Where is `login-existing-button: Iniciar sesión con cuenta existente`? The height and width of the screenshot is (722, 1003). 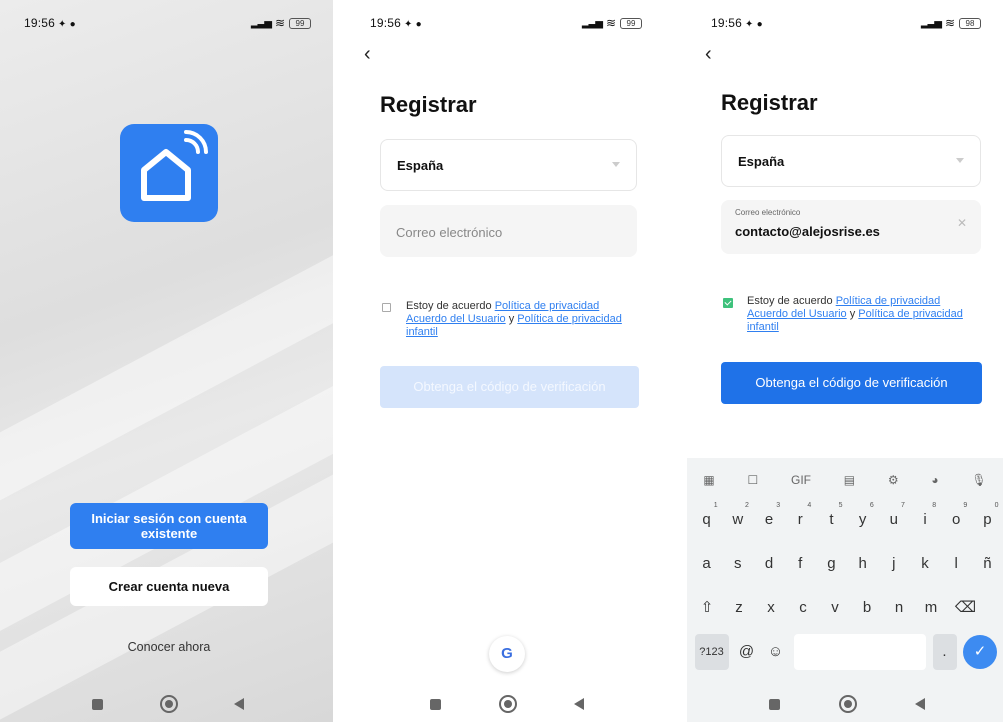 login-existing-button: Iniciar sesión con cuenta existente is located at coordinates (169, 526).